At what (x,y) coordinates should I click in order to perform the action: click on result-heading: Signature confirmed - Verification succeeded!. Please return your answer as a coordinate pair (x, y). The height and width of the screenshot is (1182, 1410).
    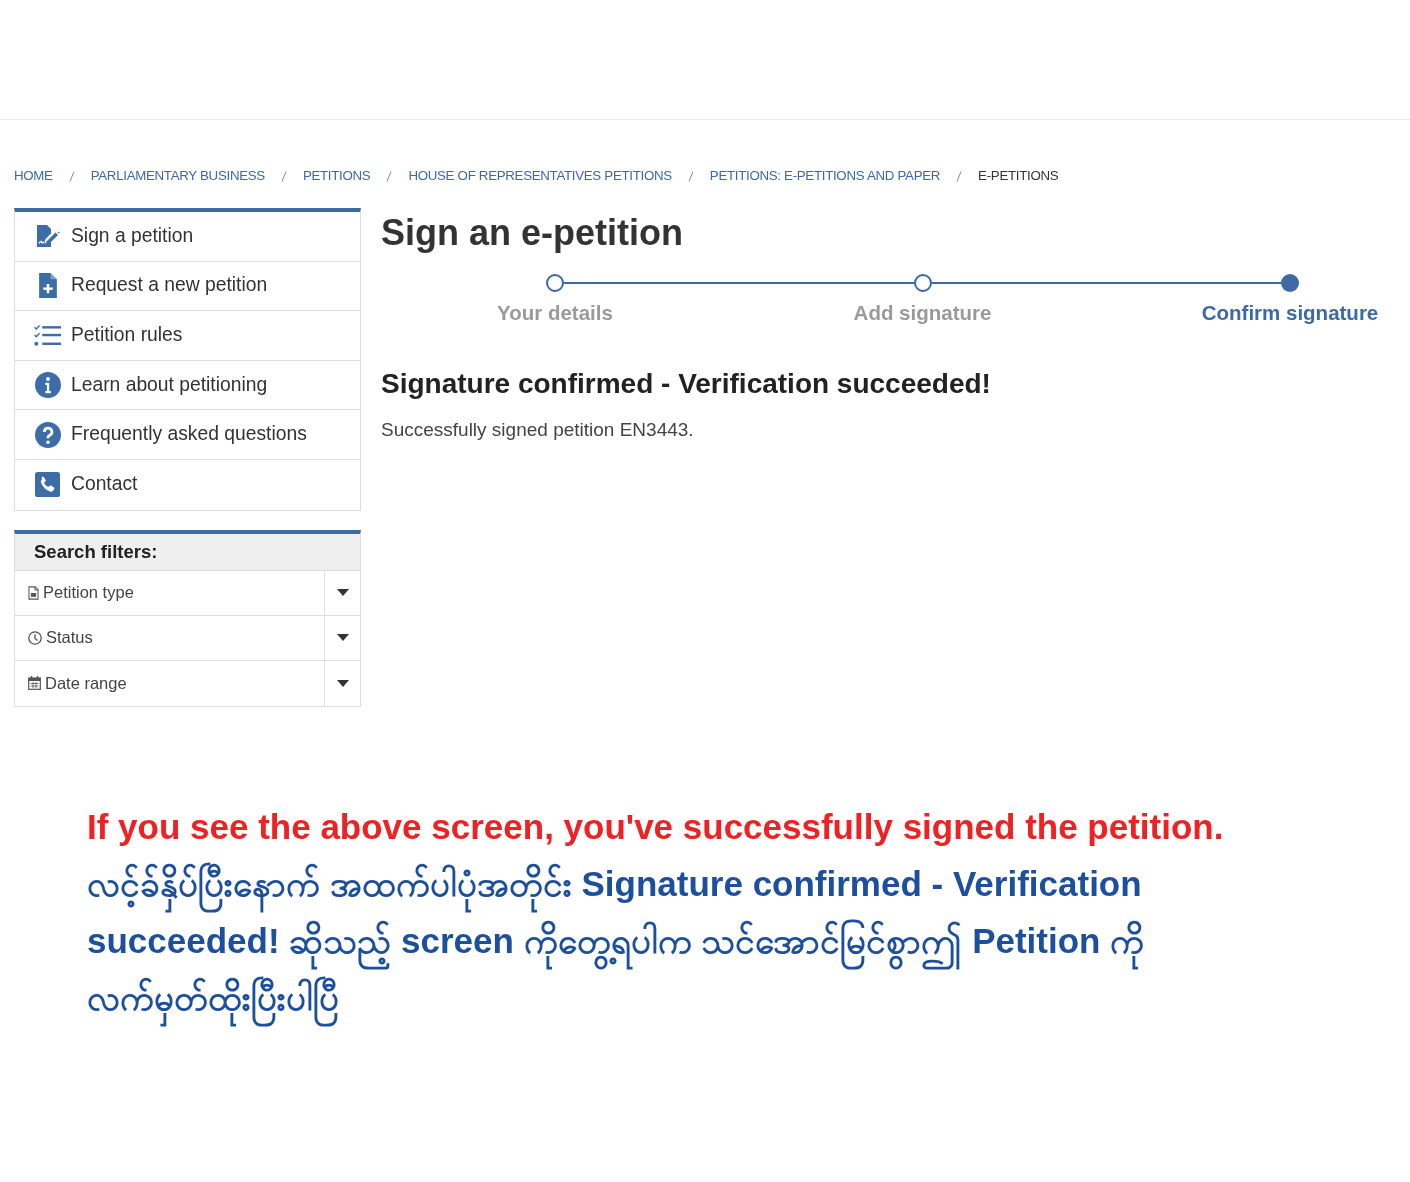
    Looking at the image, I should click on (686, 384).